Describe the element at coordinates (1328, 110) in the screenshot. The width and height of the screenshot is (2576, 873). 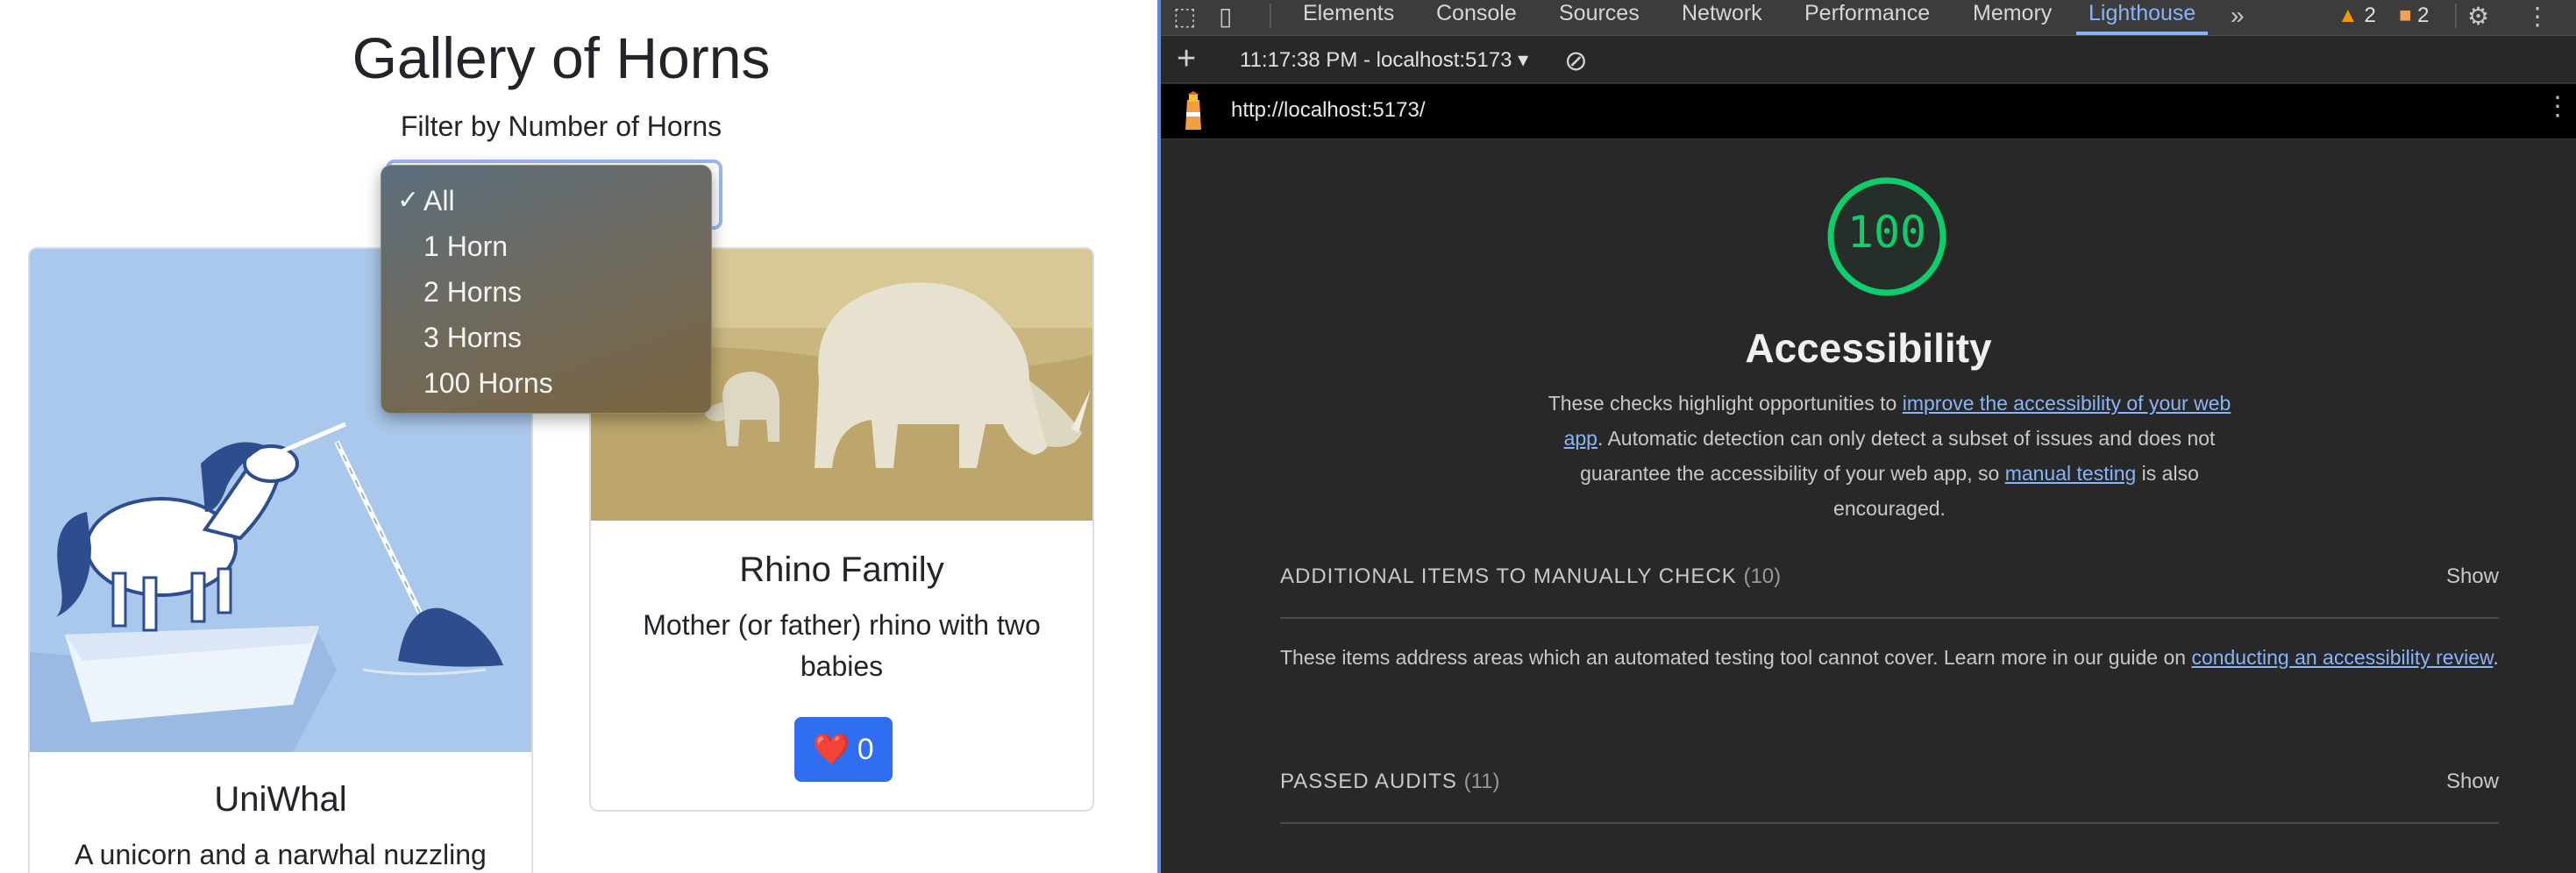
I see `report-url: http://localhost:5173/` at that location.